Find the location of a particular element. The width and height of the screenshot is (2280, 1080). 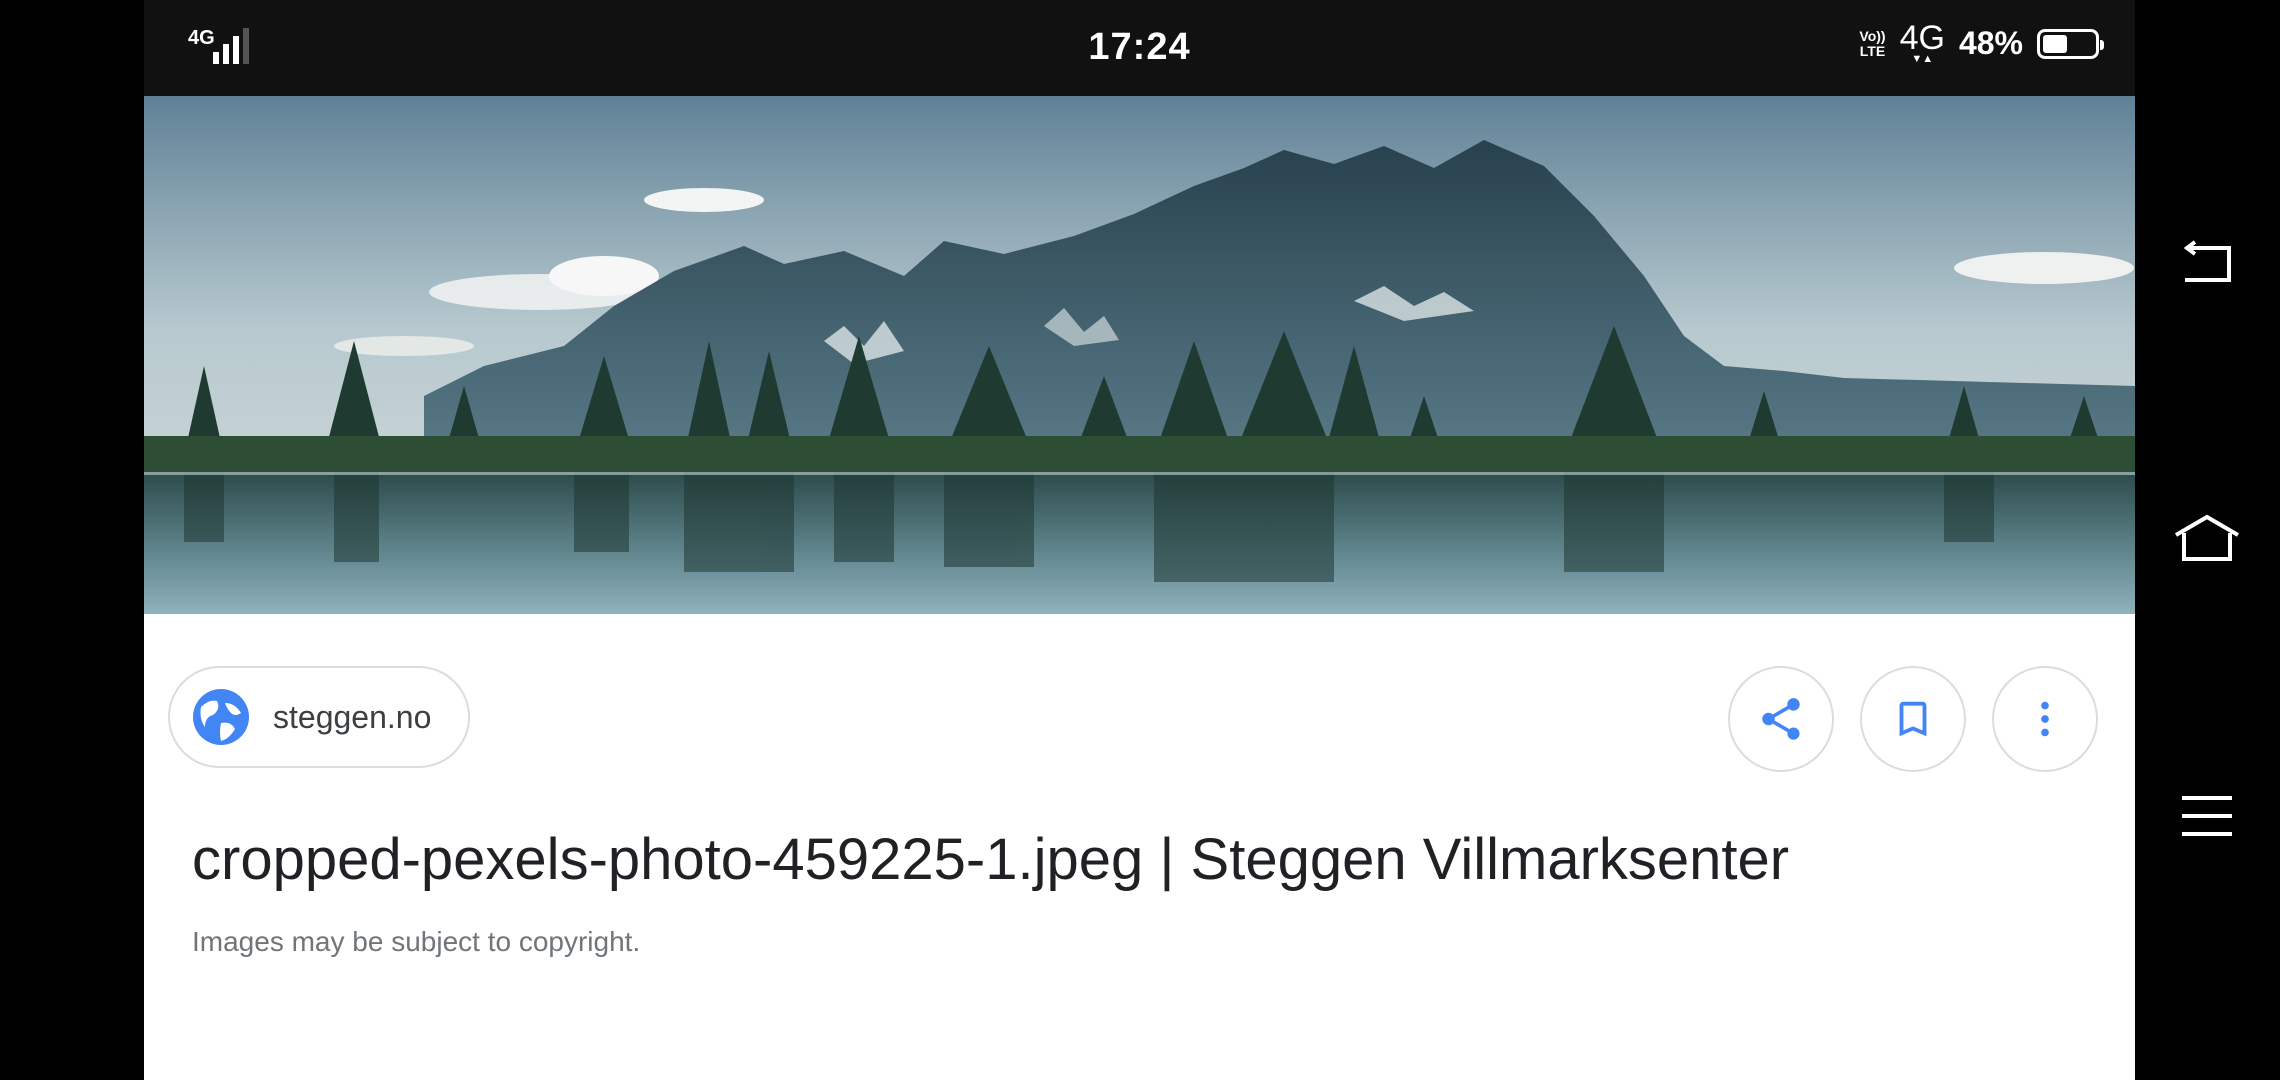

status-icons: Vo)) LTE 4G ▼▲ 48% is located at coordinates (1981, 42).